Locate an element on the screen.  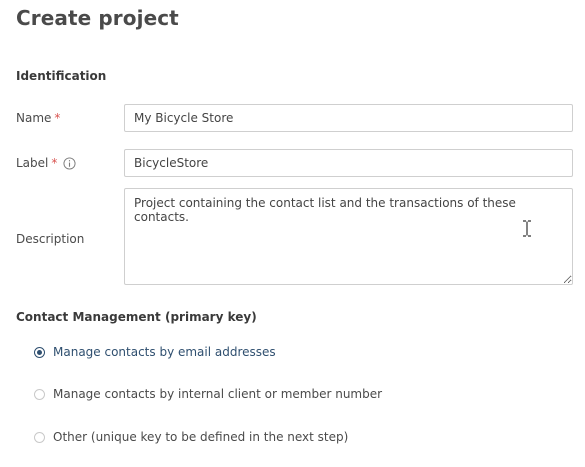
radio-option-email: Manage contacts by email addresses is located at coordinates (155, 352).